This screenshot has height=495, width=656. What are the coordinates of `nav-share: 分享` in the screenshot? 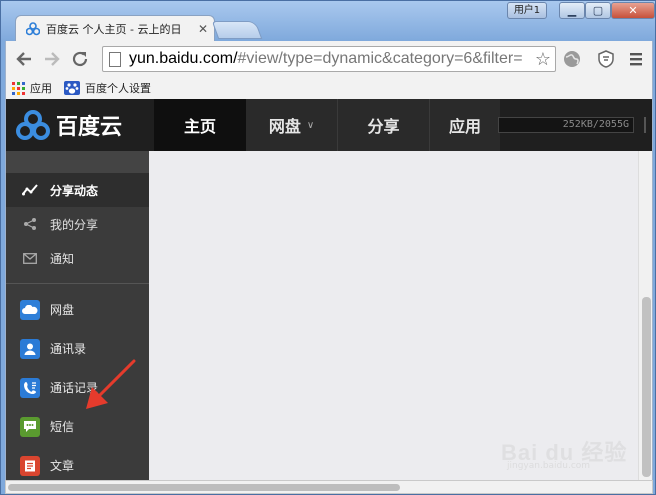 It's located at (384, 125).